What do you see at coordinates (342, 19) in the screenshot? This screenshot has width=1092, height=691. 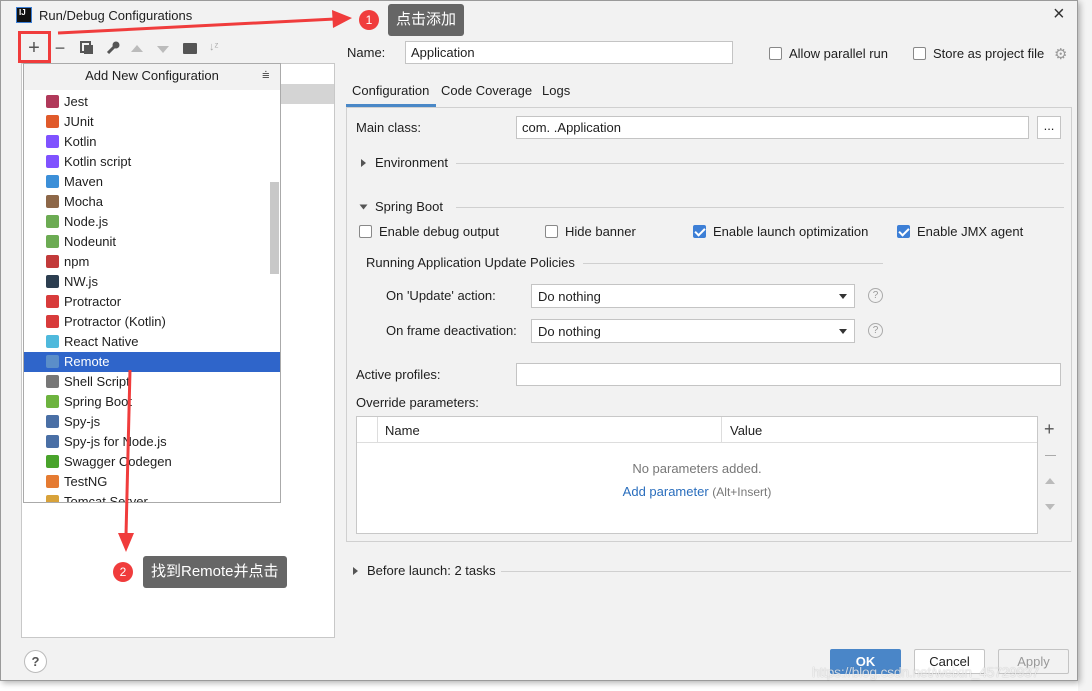 I see `arrow-1-head` at bounding box center [342, 19].